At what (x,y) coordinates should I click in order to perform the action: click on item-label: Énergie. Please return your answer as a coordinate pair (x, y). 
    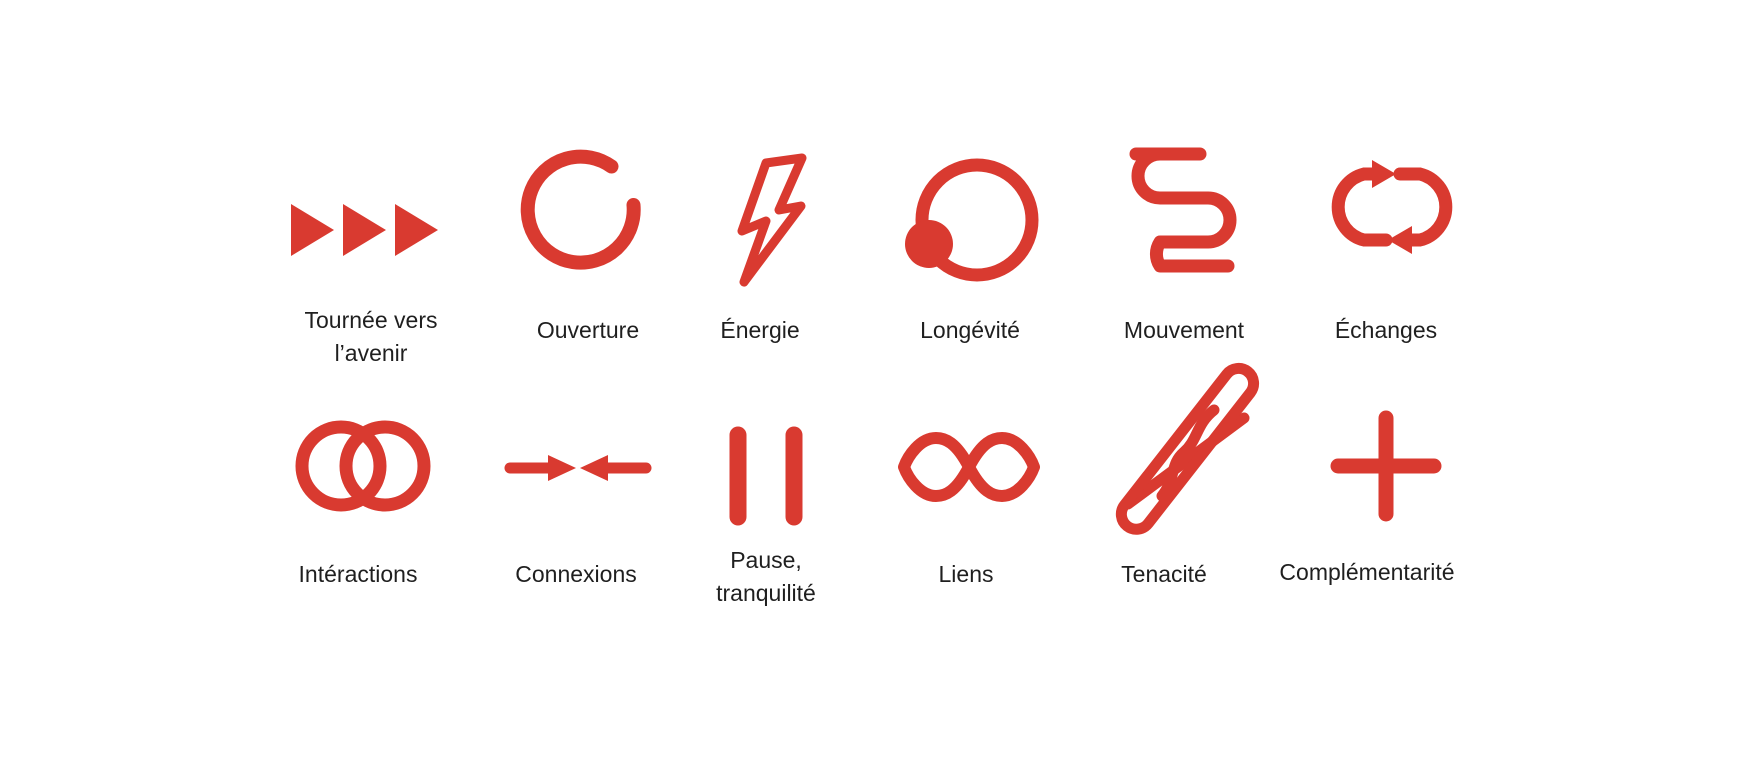
    Looking at the image, I should click on (760, 330).